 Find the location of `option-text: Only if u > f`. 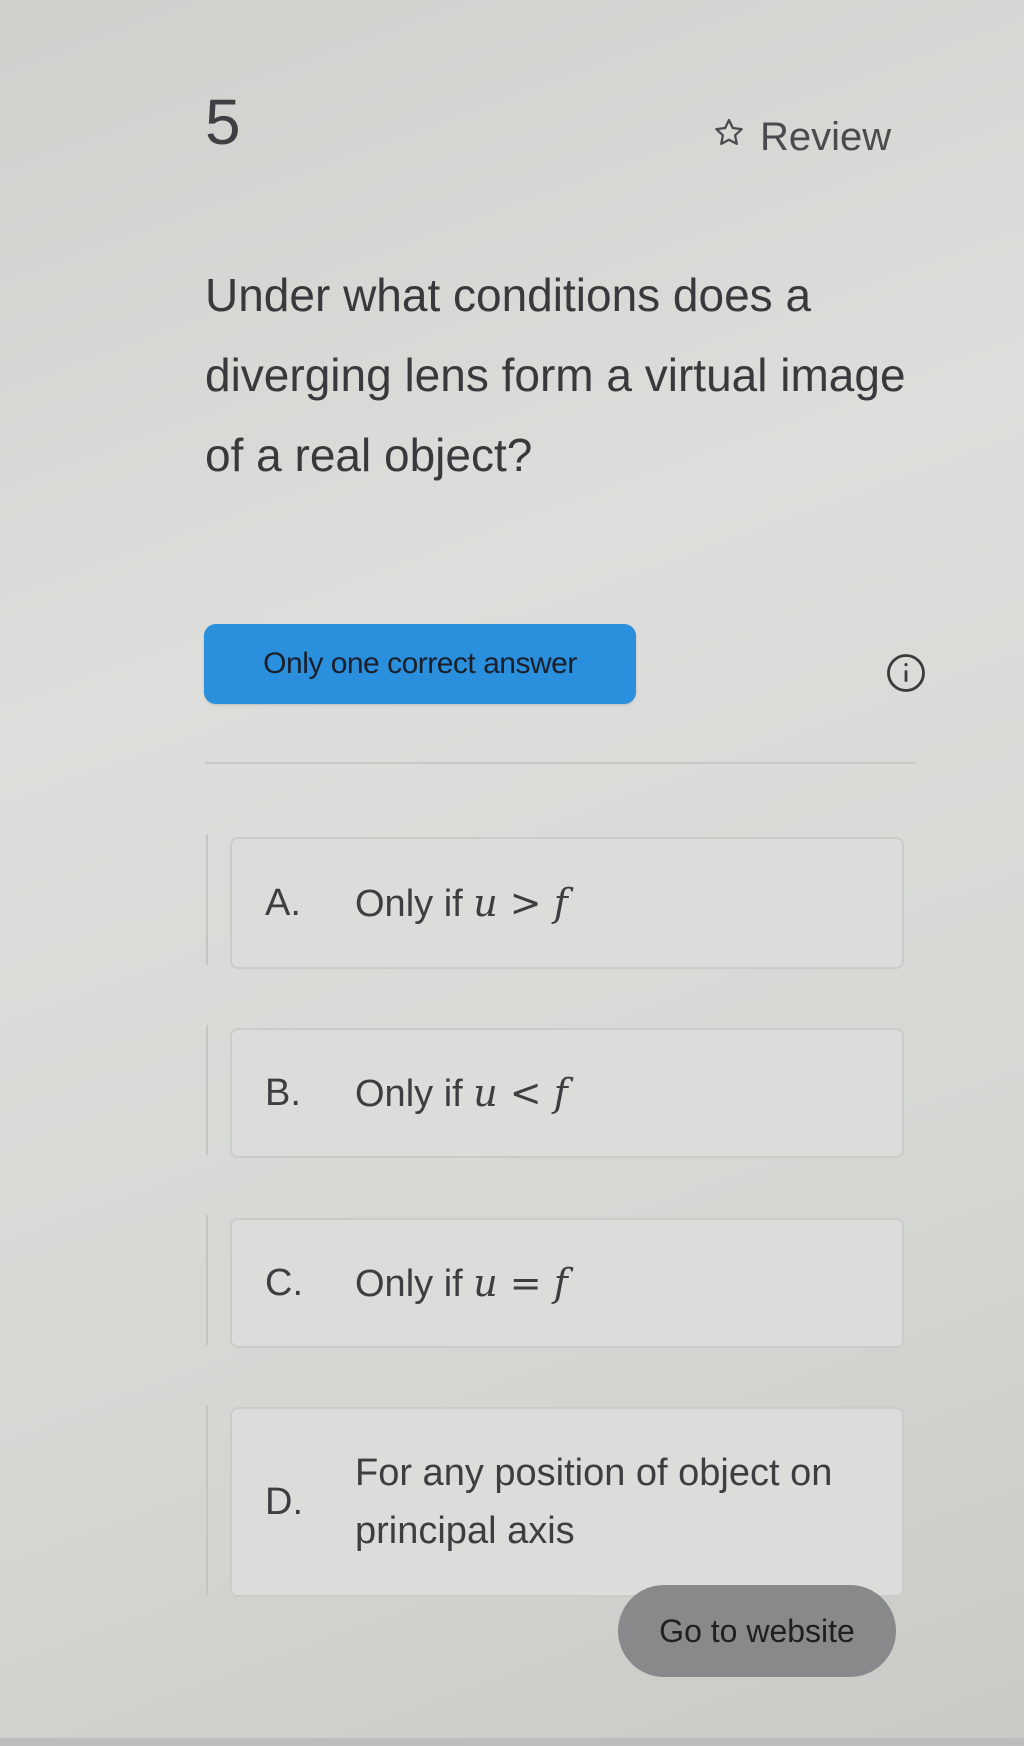

option-text: Only if u > f is located at coordinates (461, 902).